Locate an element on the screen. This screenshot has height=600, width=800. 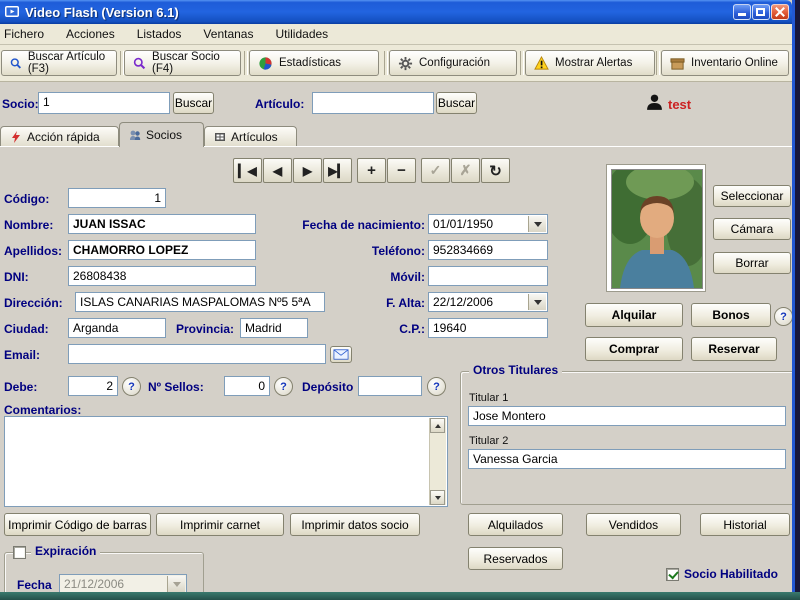
f-alta-combo: 22/12/2006 is located at coordinates (488, 302).